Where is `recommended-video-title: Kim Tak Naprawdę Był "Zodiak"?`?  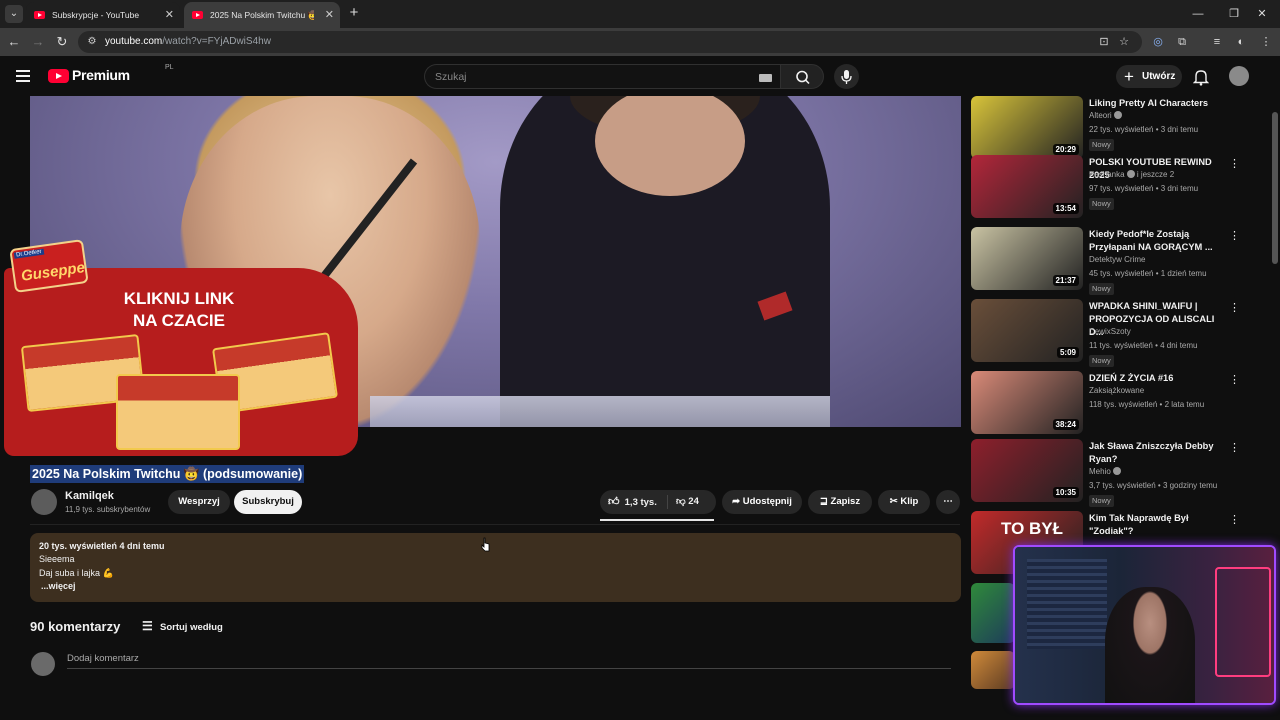
recommended-video-title: Kim Tak Naprawdę Był "Zodiak"? is located at coordinates (1156, 525).